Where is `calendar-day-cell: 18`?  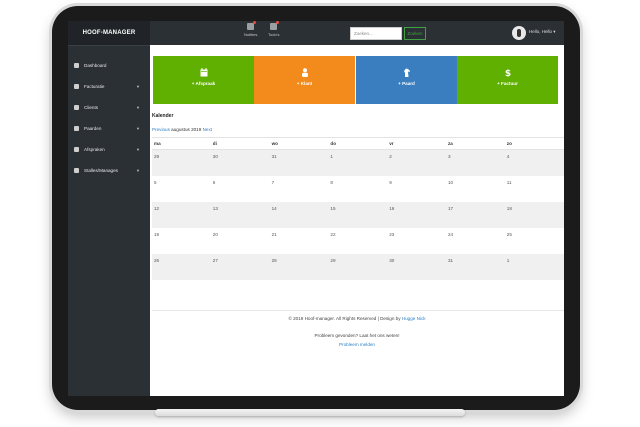
calendar-day-cell: 18 is located at coordinates (534, 215).